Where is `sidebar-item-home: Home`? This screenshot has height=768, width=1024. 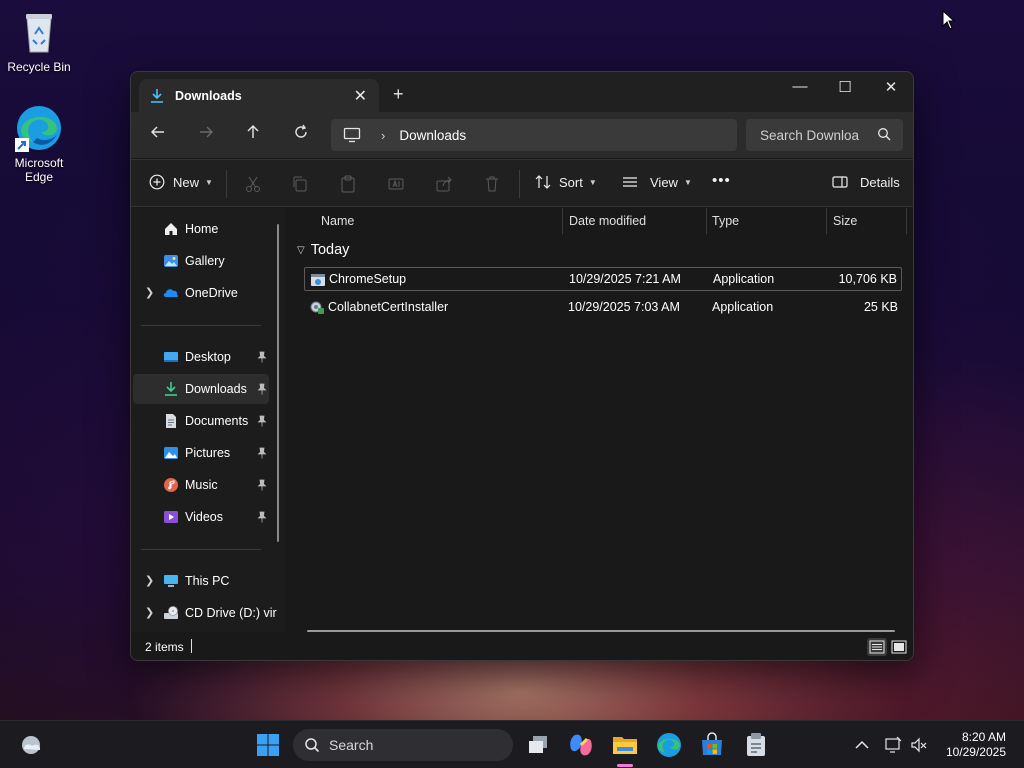 sidebar-item-home: Home is located at coordinates (201, 229).